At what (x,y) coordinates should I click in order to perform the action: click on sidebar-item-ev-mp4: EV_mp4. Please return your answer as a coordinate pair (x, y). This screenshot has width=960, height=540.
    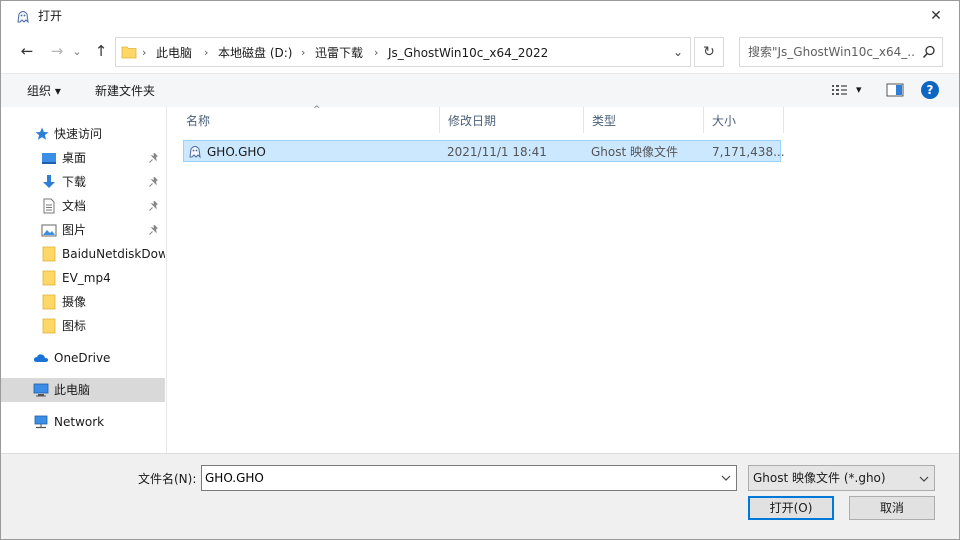
    Looking at the image, I should click on (83, 278).